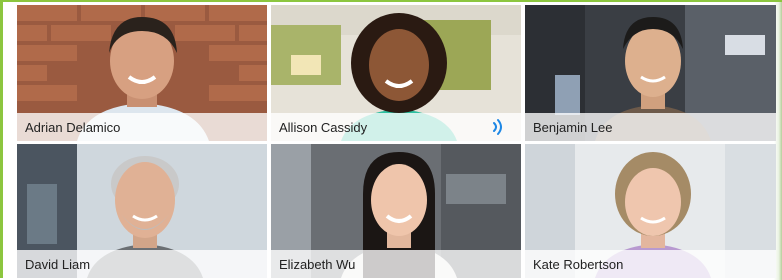 This screenshot has width=782, height=280. Describe the element at coordinates (142, 127) in the screenshot. I see `participant-name: Adrian Delamico` at that location.